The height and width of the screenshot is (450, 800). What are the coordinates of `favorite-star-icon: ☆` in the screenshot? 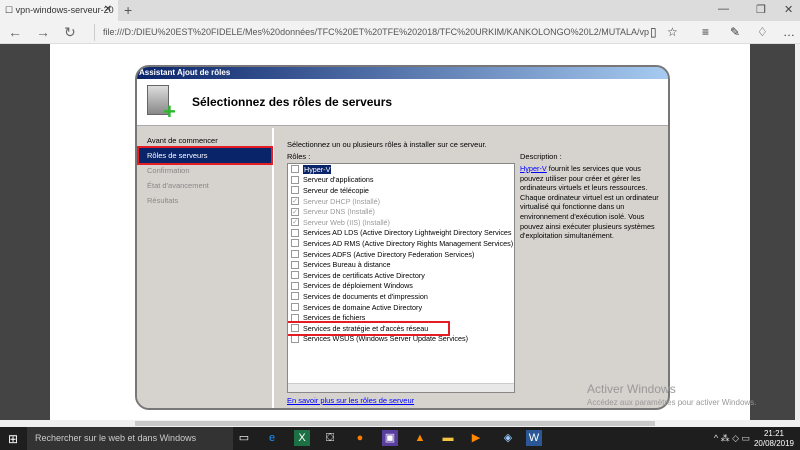 It's located at (672, 32).